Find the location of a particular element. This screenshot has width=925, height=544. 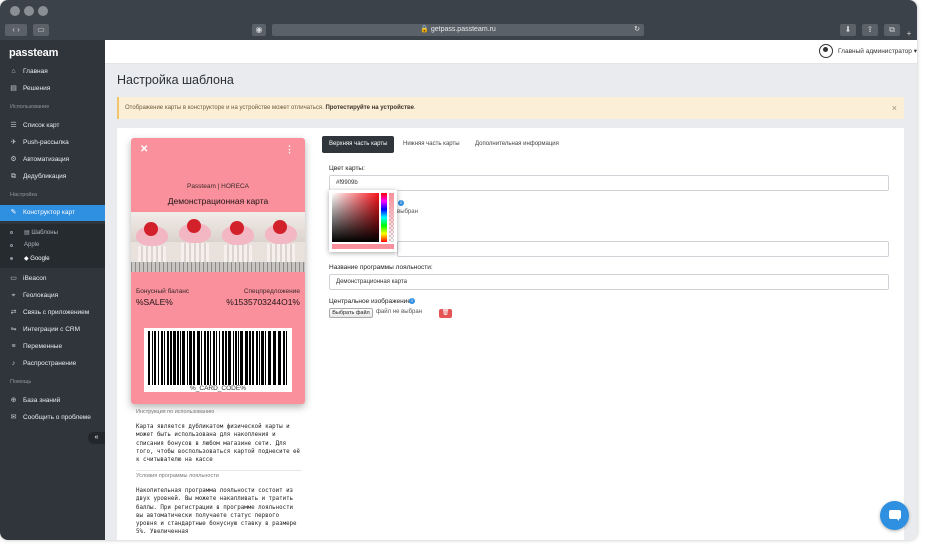

sidebar-item-label: База знаний is located at coordinates (42, 400).